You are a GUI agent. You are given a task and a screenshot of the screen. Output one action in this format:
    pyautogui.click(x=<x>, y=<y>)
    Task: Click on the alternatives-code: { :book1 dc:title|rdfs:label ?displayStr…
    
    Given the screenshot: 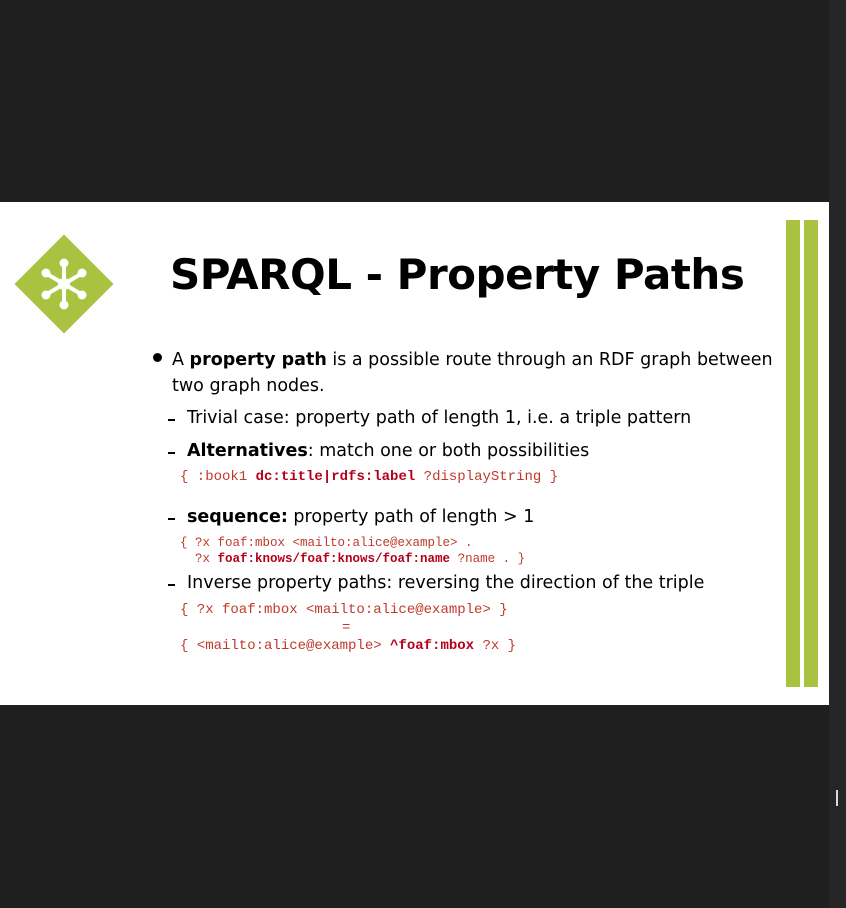 What is the action you would take?
    pyautogui.click(x=369, y=477)
    